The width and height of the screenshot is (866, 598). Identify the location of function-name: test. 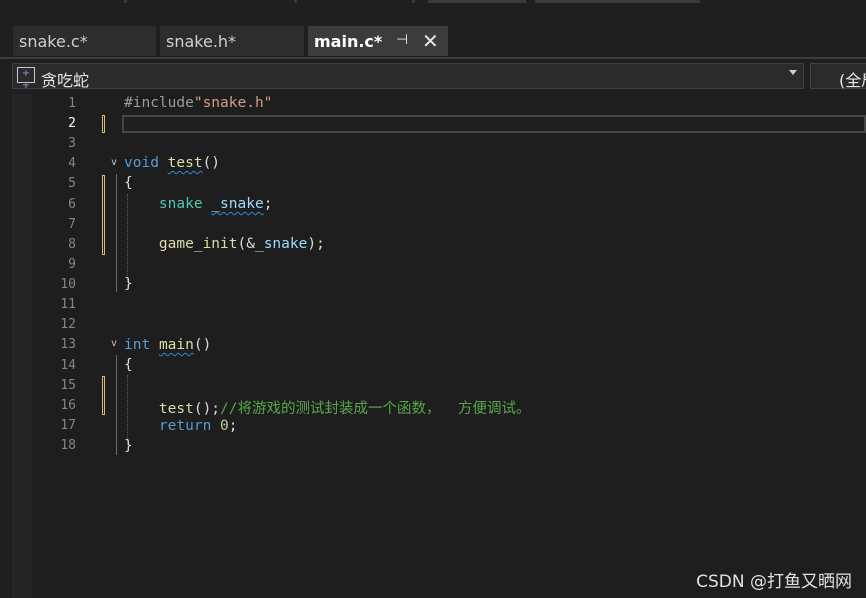
(185, 163).